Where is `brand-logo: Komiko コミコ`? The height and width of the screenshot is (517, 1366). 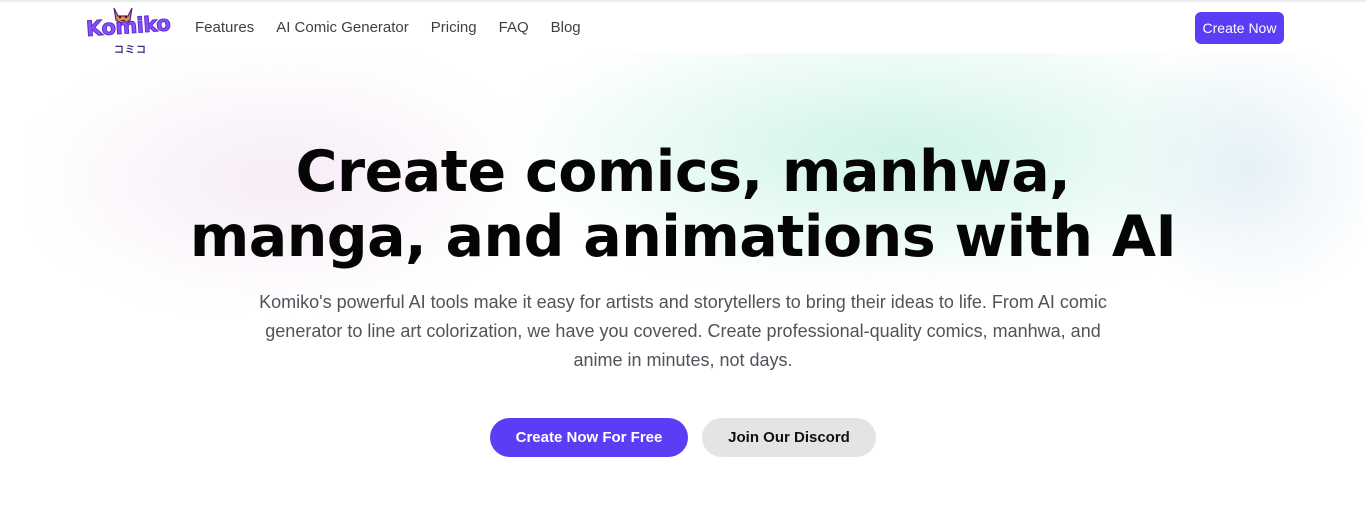
brand-logo: Komiko コミコ is located at coordinates (129, 30).